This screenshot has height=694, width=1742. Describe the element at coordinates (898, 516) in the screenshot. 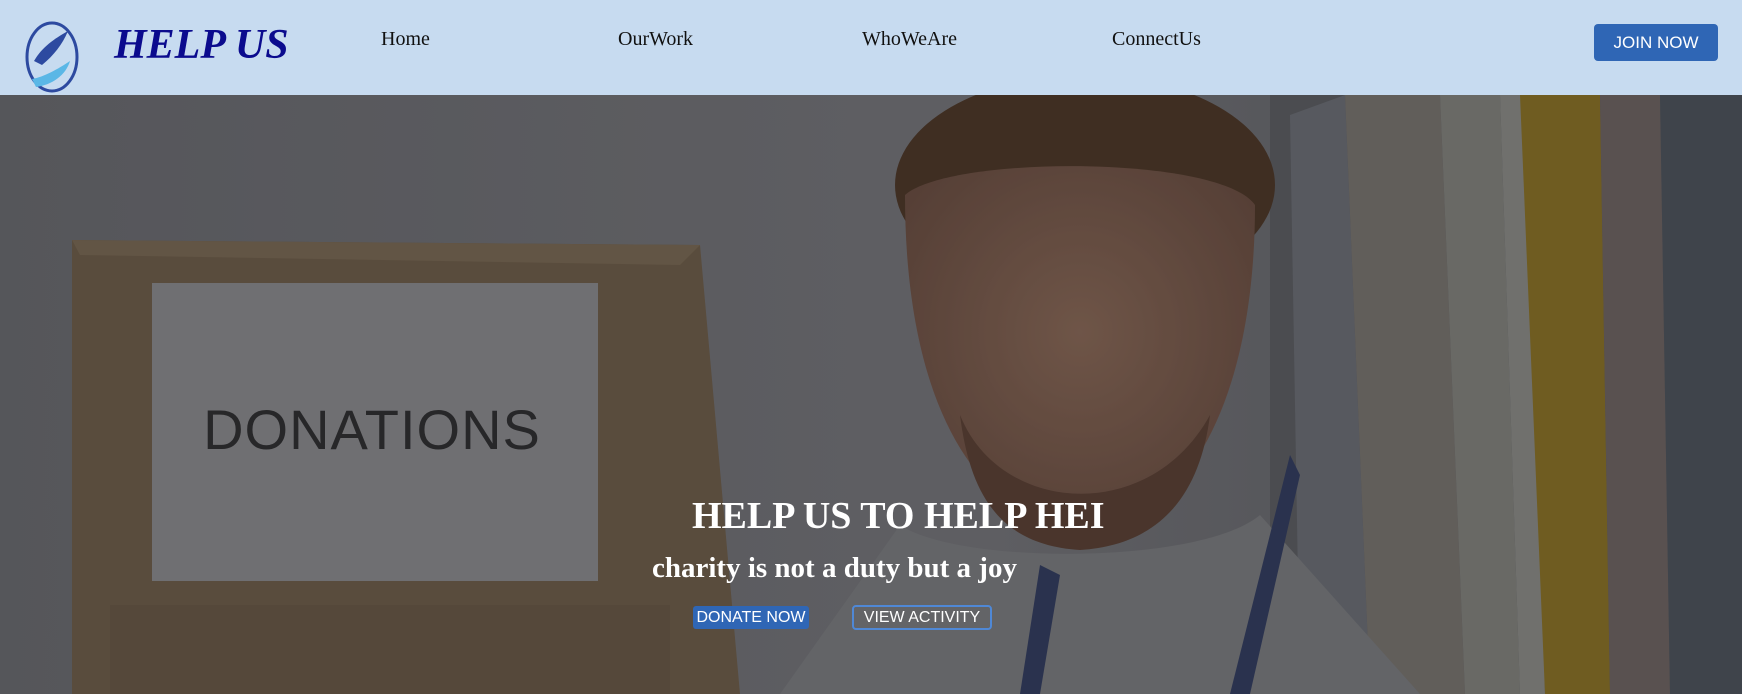

I see `hero-title: HELP US TO HELP HEI` at that location.